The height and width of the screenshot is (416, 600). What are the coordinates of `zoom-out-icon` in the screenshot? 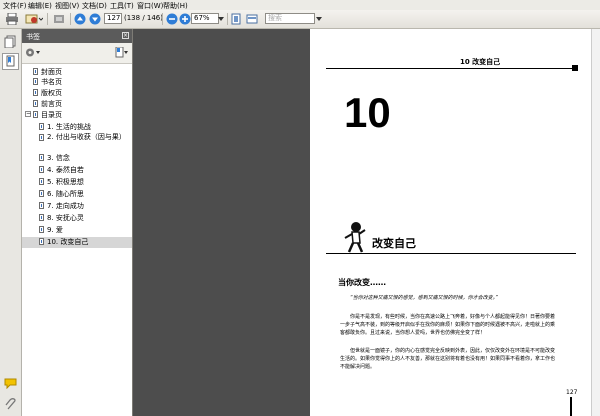 It's located at (172, 19).